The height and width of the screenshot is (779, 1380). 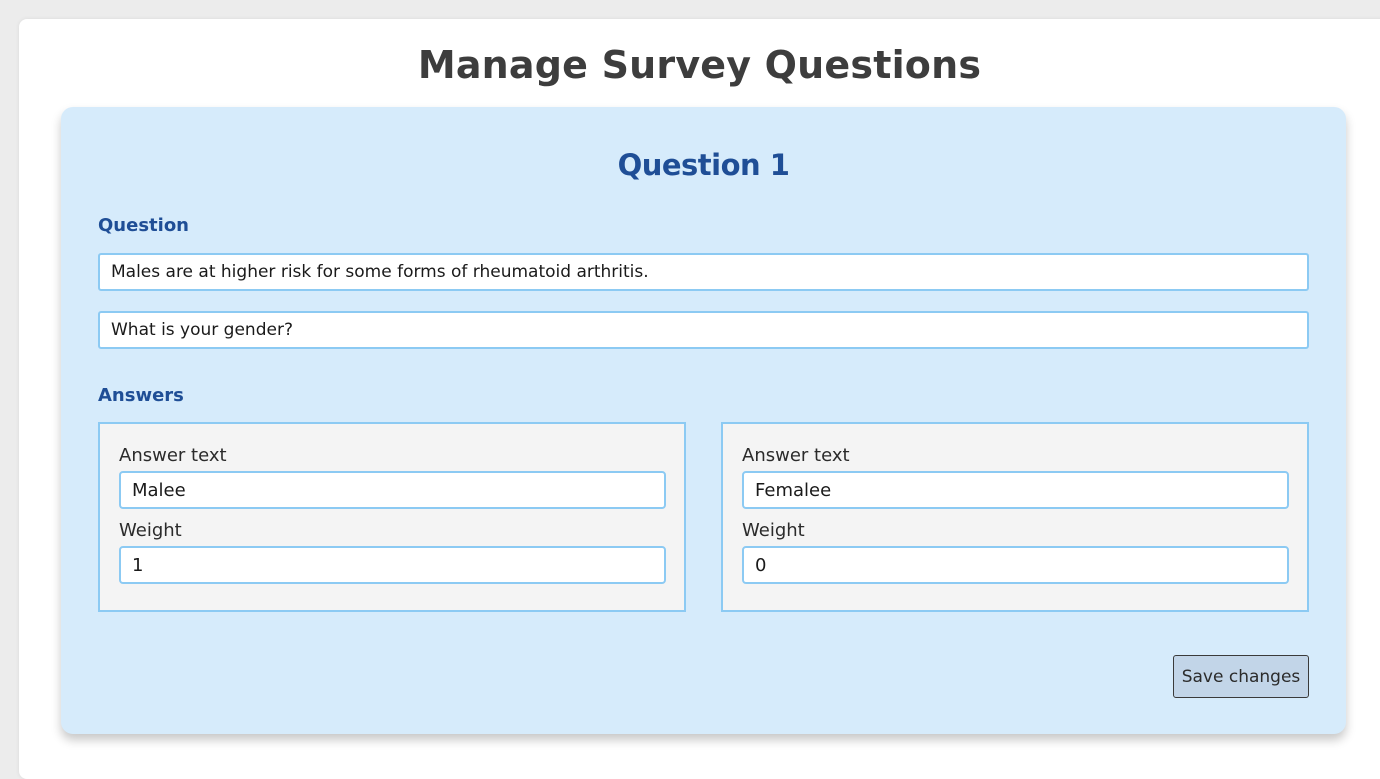 What do you see at coordinates (703, 330) in the screenshot?
I see `question-text-input` at bounding box center [703, 330].